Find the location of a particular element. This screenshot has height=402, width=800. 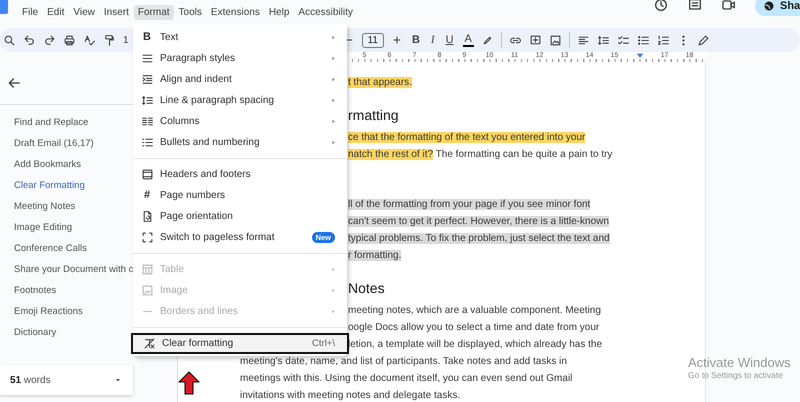

header-footer-icon is located at coordinates (147, 174).